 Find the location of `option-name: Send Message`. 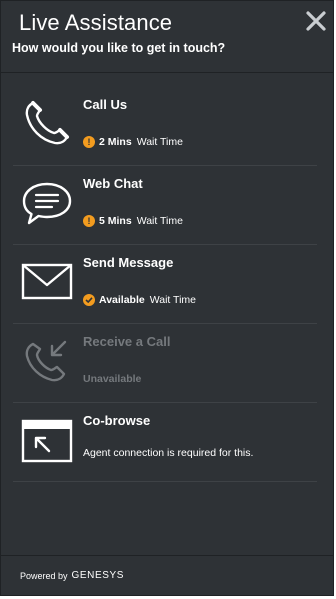

option-name: Send Message is located at coordinates (128, 262).